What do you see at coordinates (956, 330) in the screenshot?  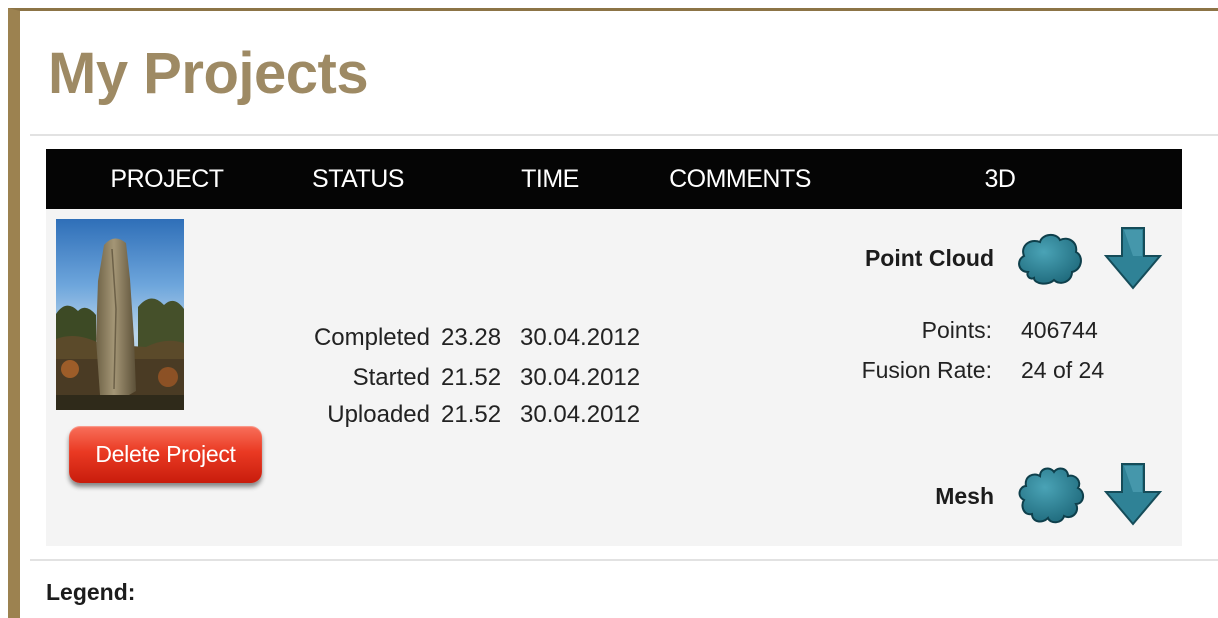 I see `points-label: Points:` at bounding box center [956, 330].